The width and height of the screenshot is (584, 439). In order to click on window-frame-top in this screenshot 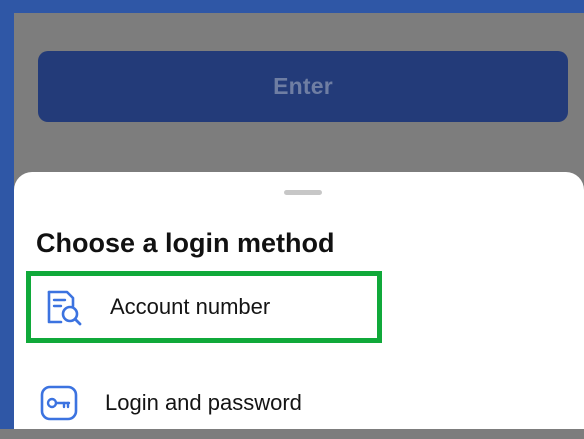, I will do `click(292, 6)`.